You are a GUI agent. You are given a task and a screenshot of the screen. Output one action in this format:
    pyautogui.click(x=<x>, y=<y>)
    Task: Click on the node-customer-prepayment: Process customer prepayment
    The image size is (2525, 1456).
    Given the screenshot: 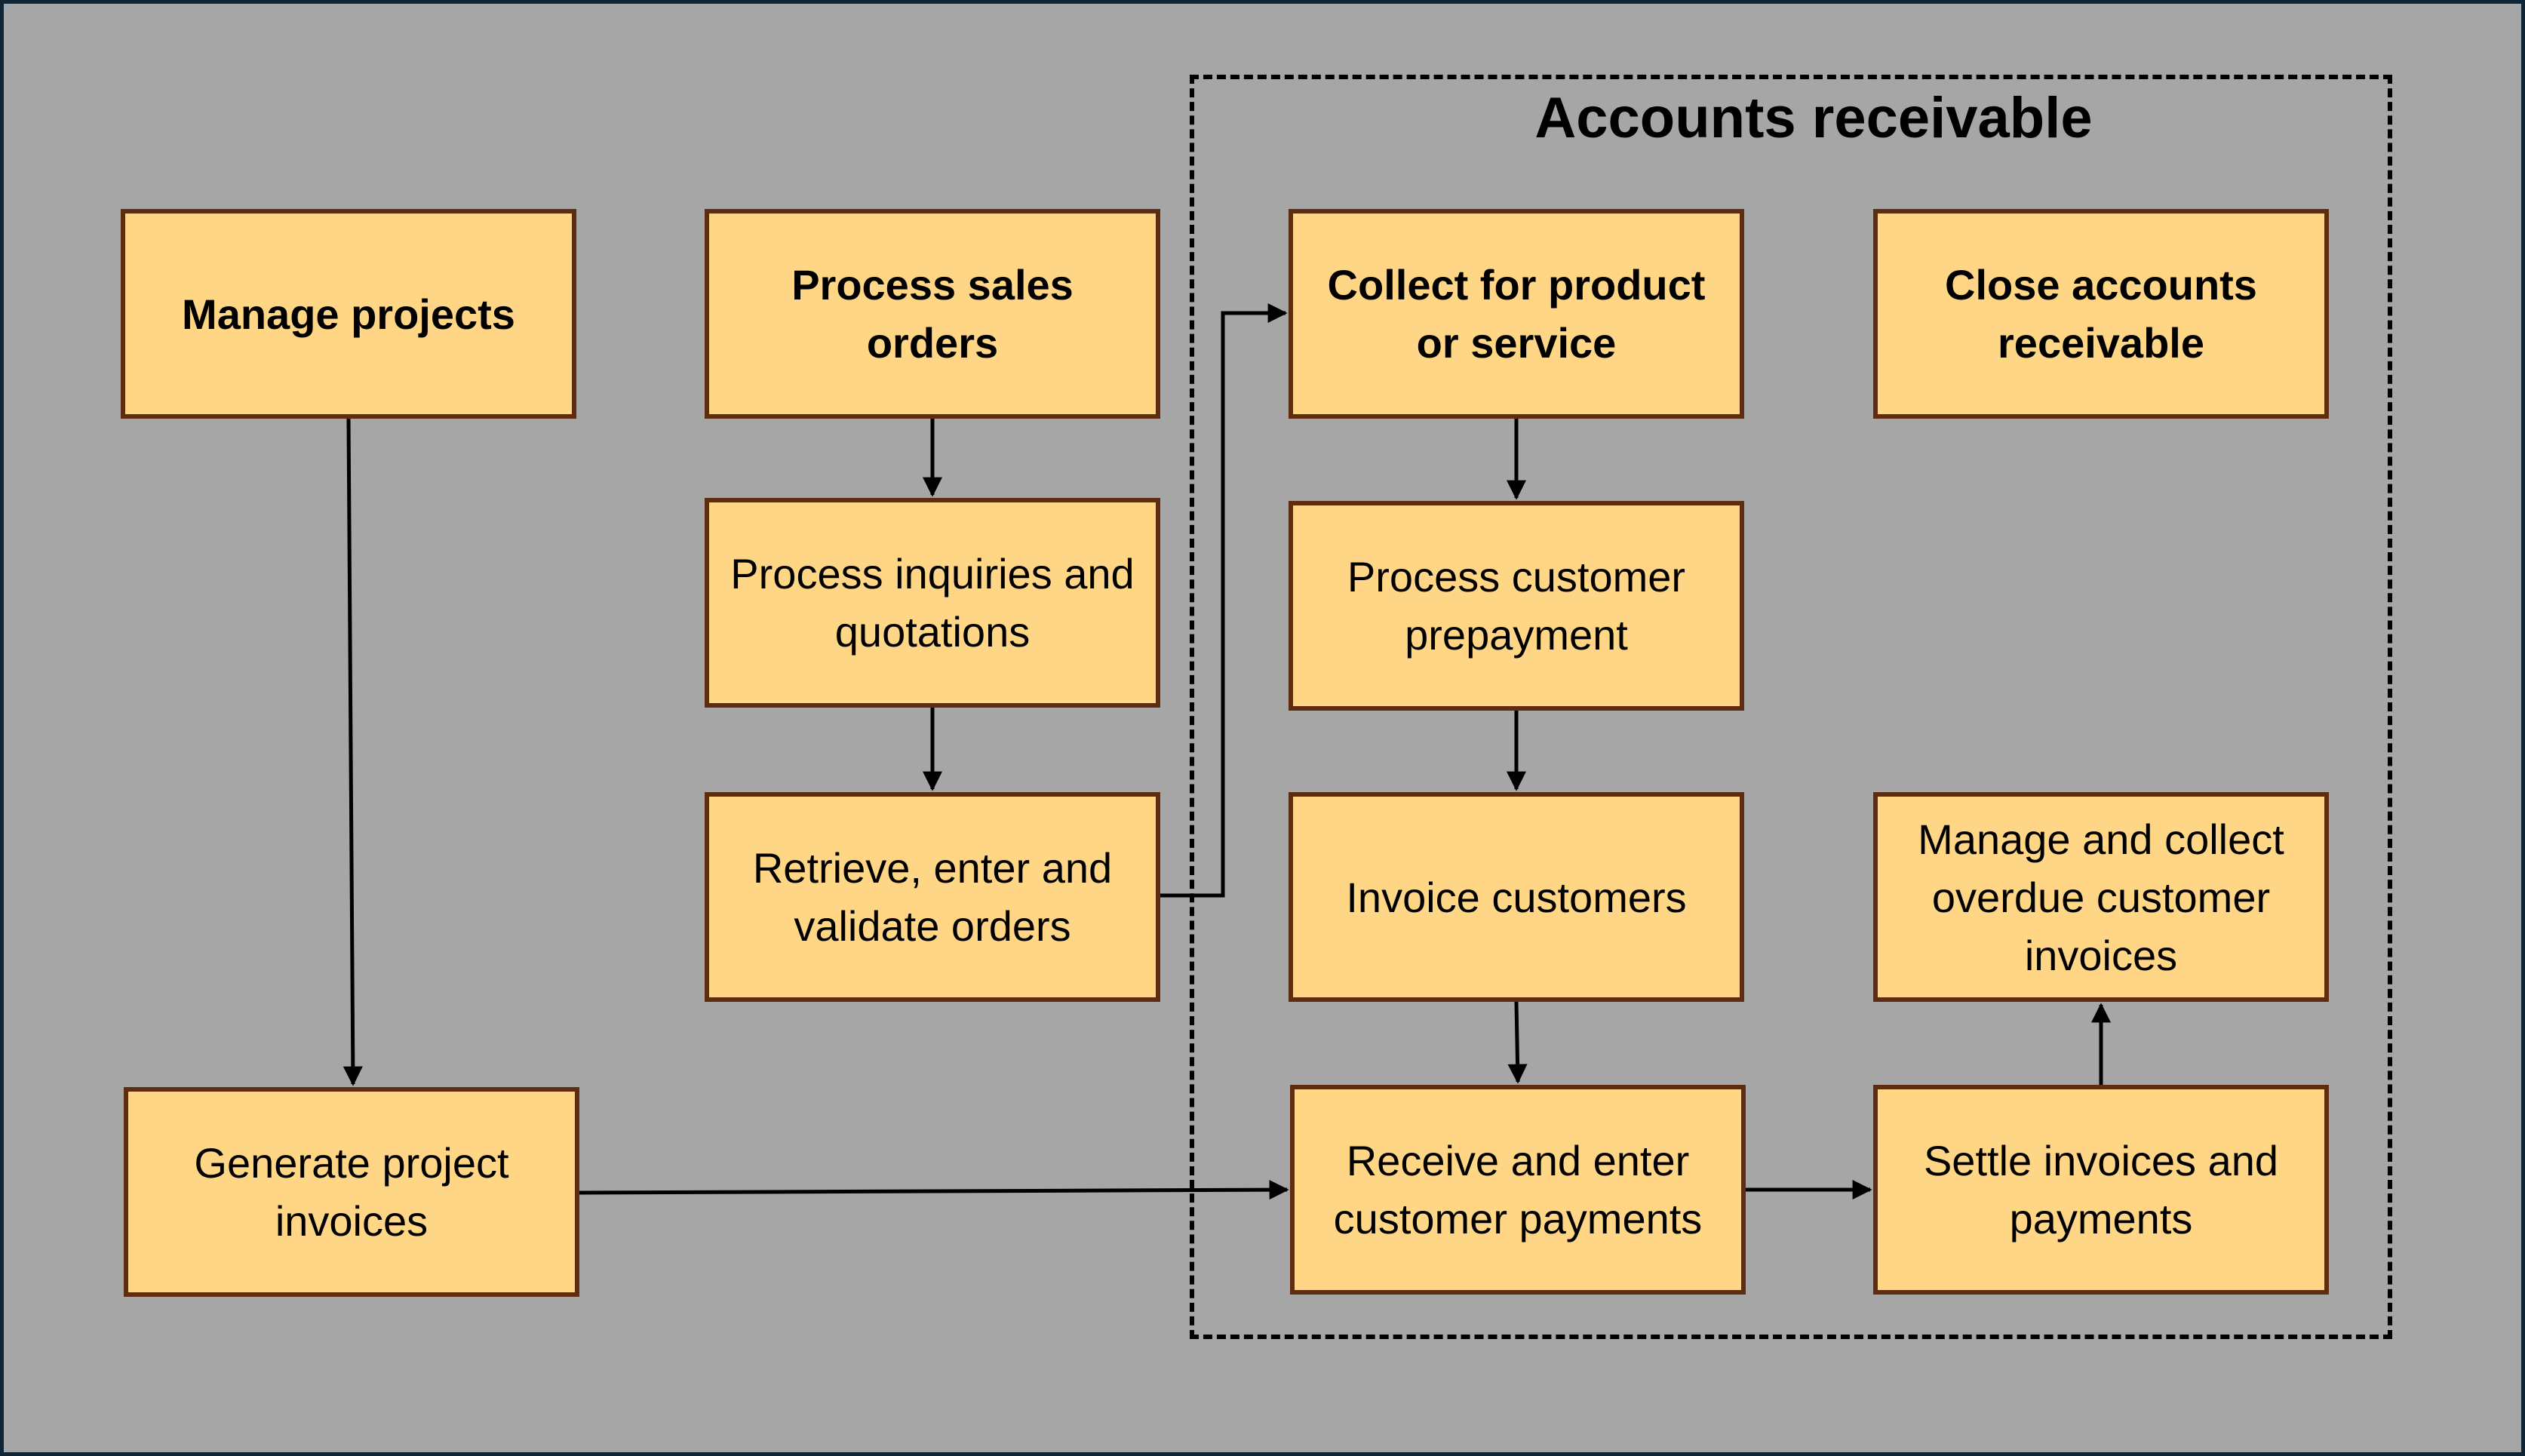 What is the action you would take?
    pyautogui.click(x=1516, y=606)
    